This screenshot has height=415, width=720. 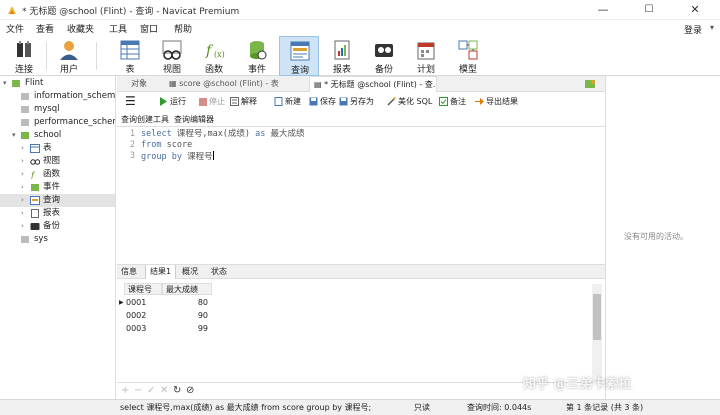 What do you see at coordinates (144, 302) in the screenshot?
I see `cell-course-id: 0001` at bounding box center [144, 302].